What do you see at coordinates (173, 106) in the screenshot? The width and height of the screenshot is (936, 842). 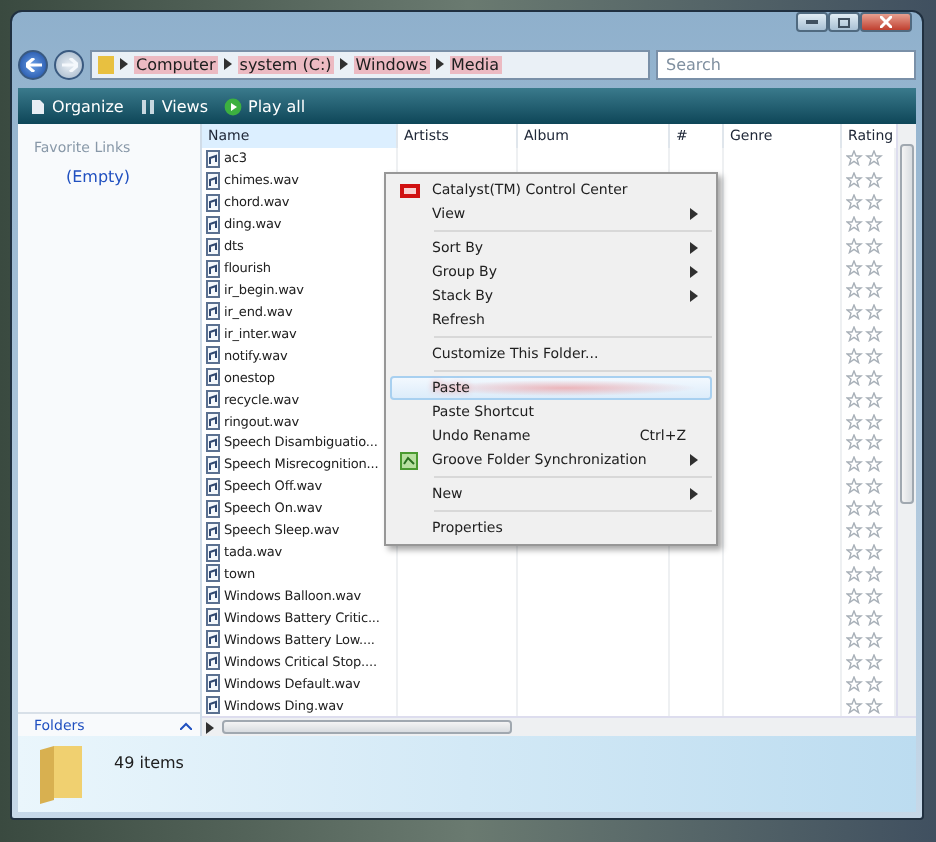 I see `toolbar-button: Views` at bounding box center [173, 106].